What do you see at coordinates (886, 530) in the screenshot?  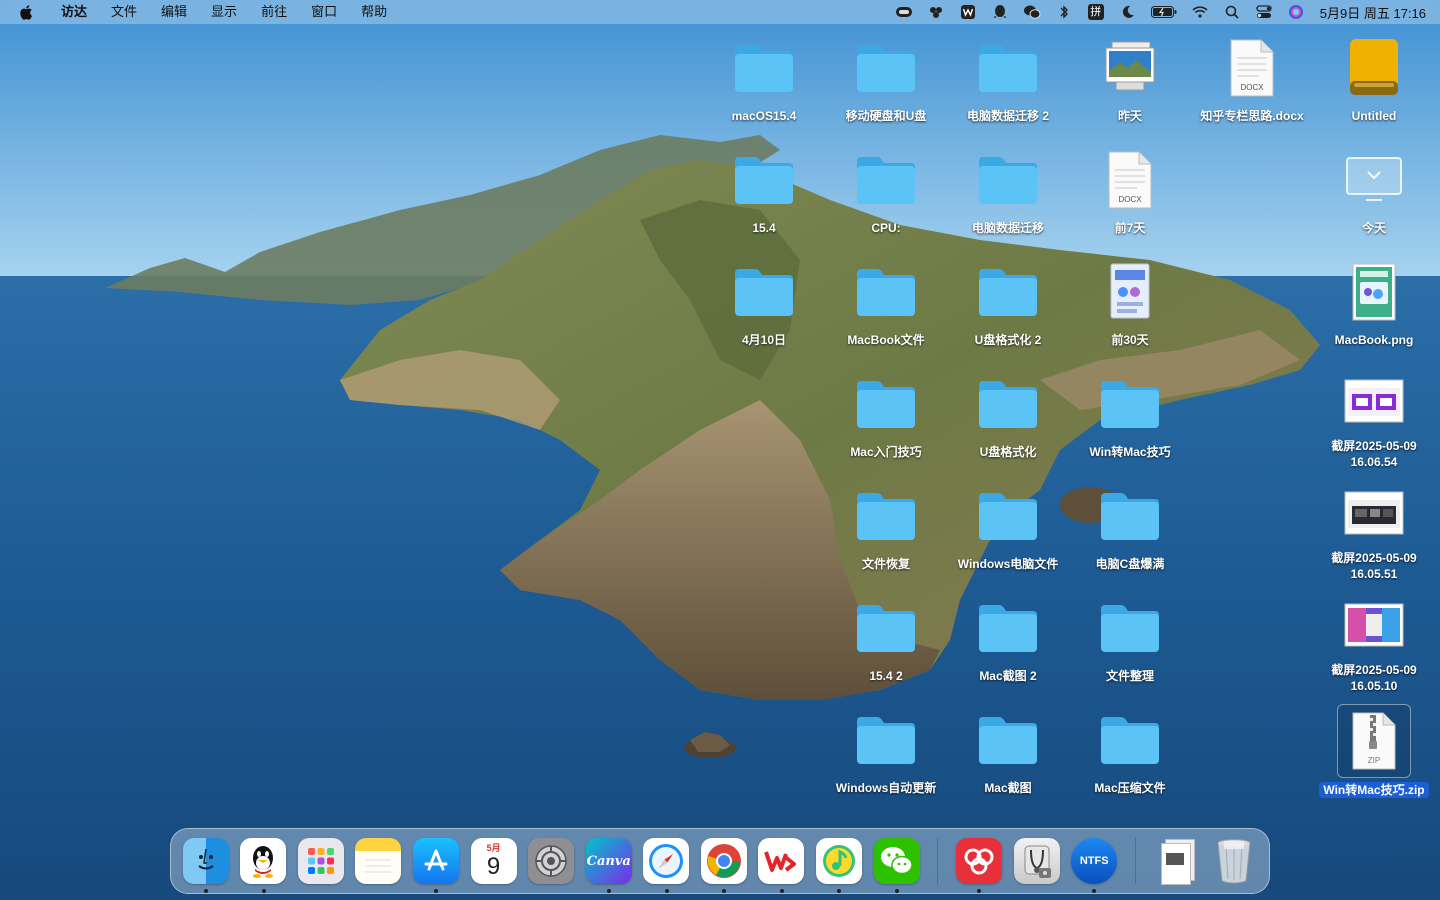 I see `desktop-item: 文件恢复` at bounding box center [886, 530].